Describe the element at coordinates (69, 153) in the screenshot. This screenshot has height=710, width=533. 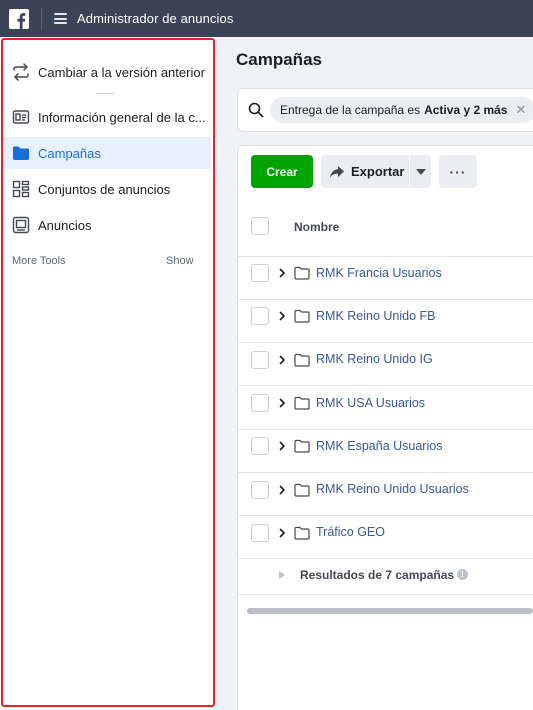
I see `sidebar-item-label: Campañas` at that location.